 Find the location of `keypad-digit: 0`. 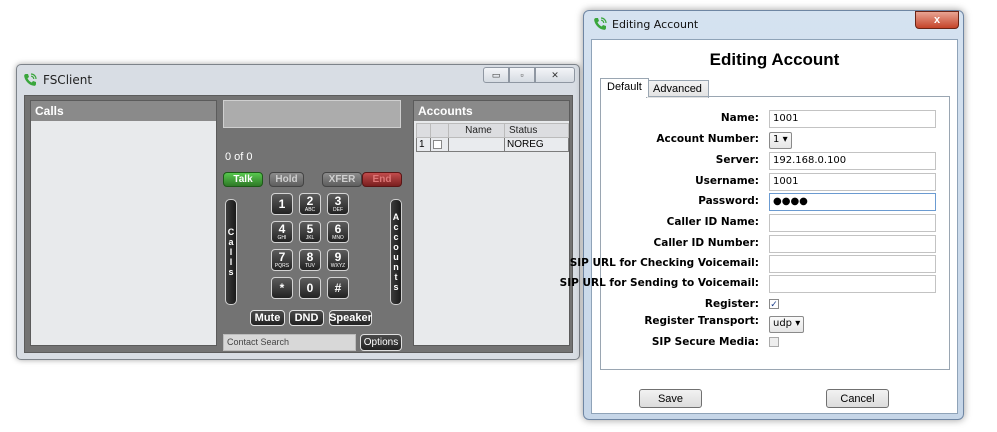

keypad-digit: 0 is located at coordinates (310, 287).